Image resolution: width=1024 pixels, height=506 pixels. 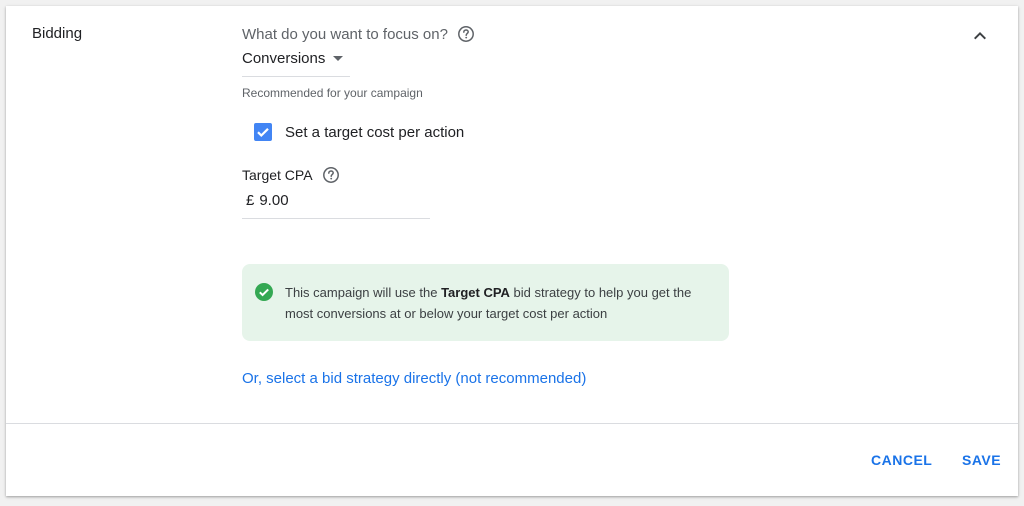 I want to click on caret-down-icon, so click(x=338, y=58).